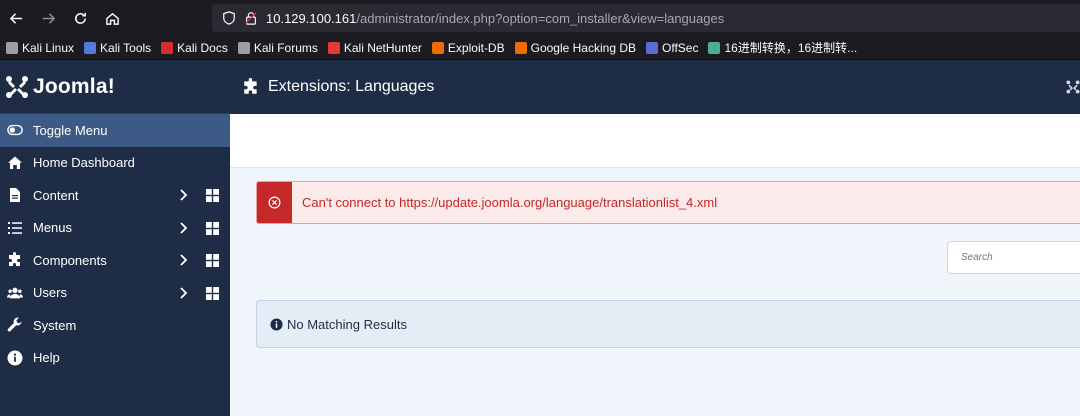 The width and height of the screenshot is (1080, 416). Describe the element at coordinates (115, 228) in the screenshot. I see `sidebar-item-menus: Menus` at that location.